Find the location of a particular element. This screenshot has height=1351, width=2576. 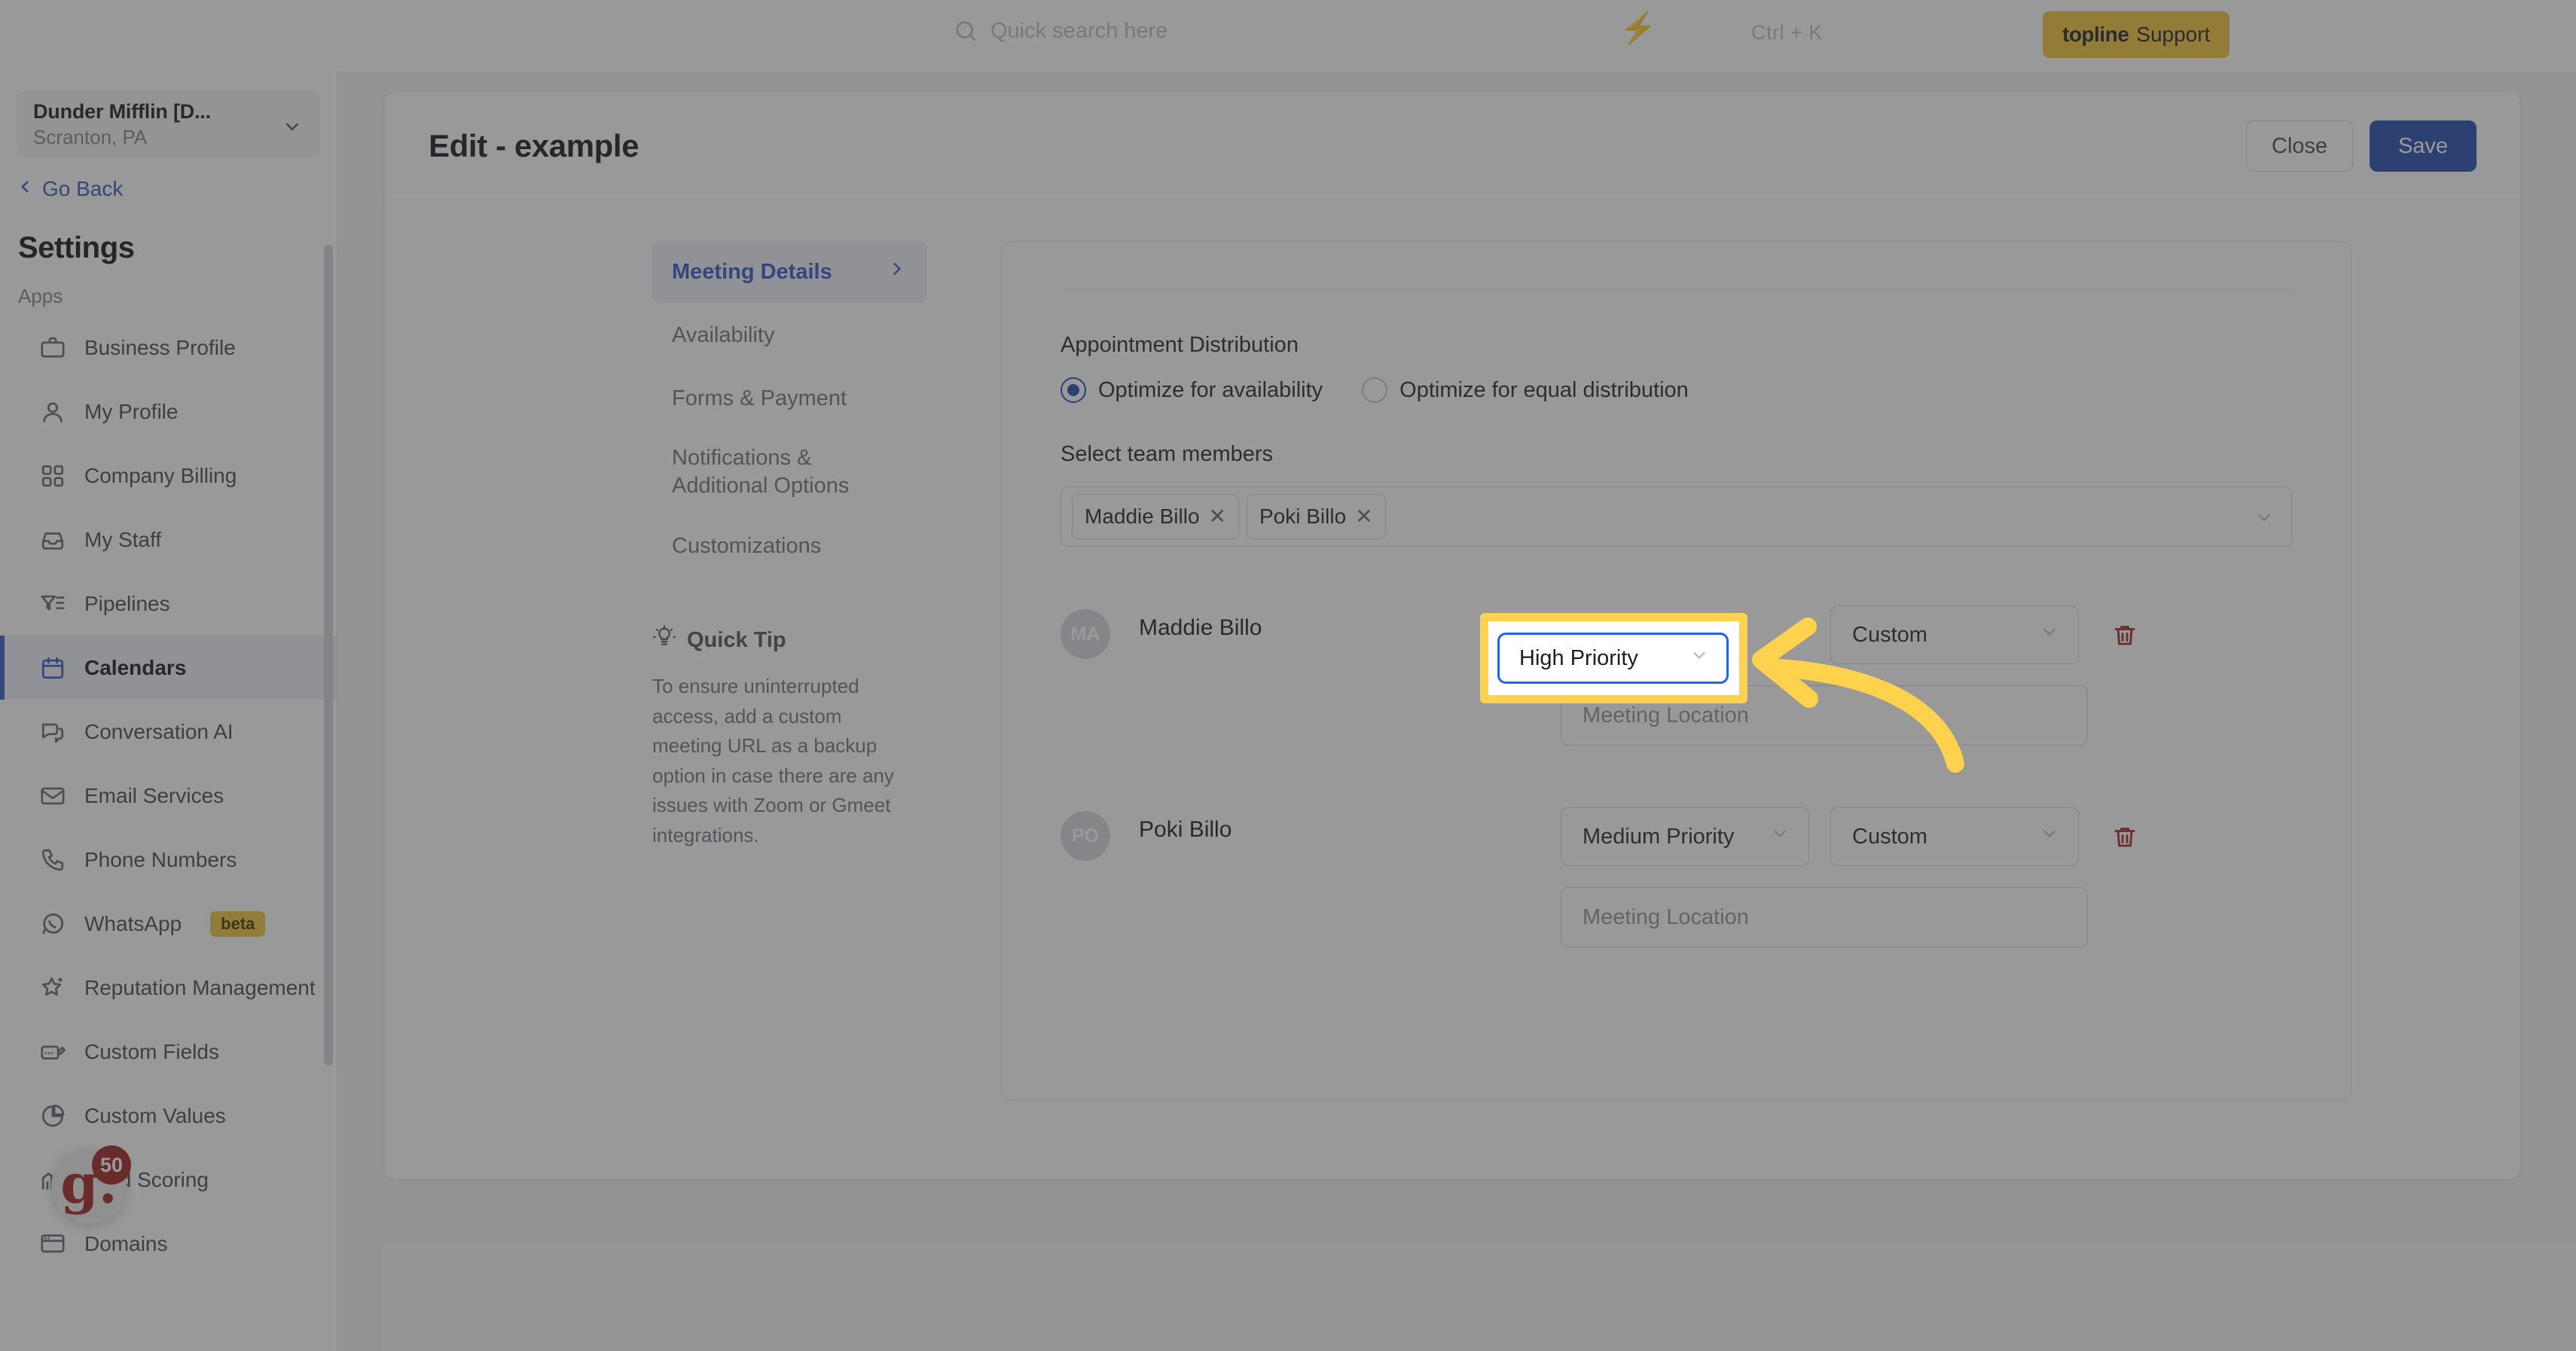

sidebar-item-email-services: Email Services is located at coordinates (169, 796).